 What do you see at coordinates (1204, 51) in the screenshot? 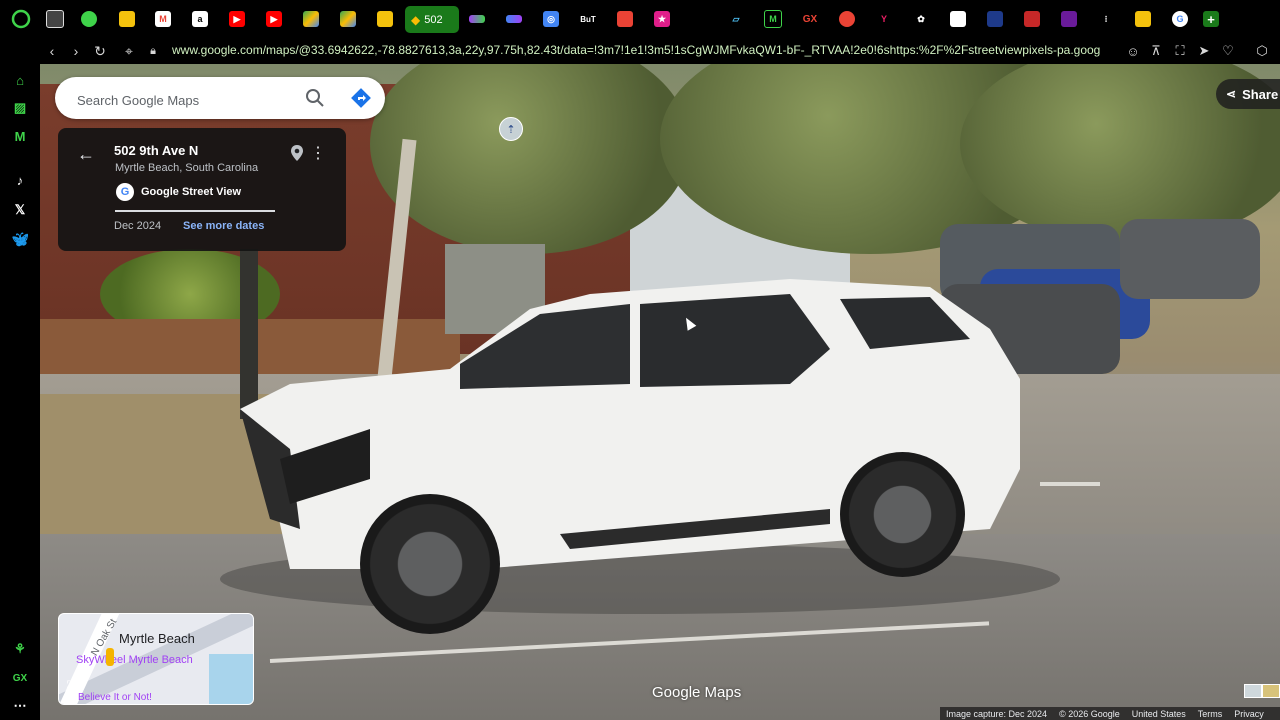
I see `send-icon: ➤` at bounding box center [1204, 51].